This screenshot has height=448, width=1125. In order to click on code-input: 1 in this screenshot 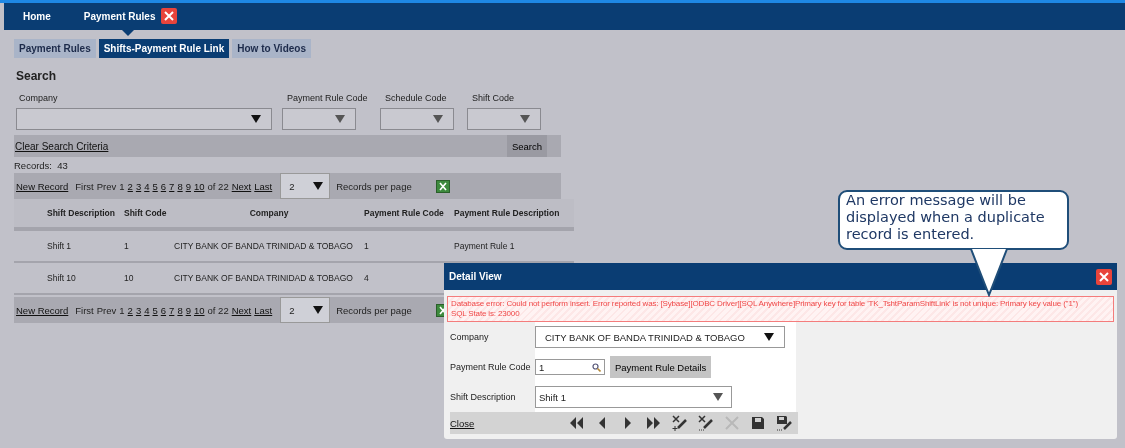, I will do `click(570, 367)`.